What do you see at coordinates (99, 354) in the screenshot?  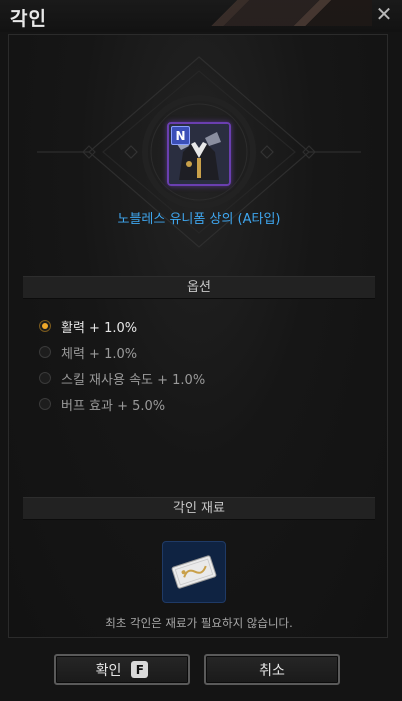 I see `option-label: 체력 + 1.0%` at bounding box center [99, 354].